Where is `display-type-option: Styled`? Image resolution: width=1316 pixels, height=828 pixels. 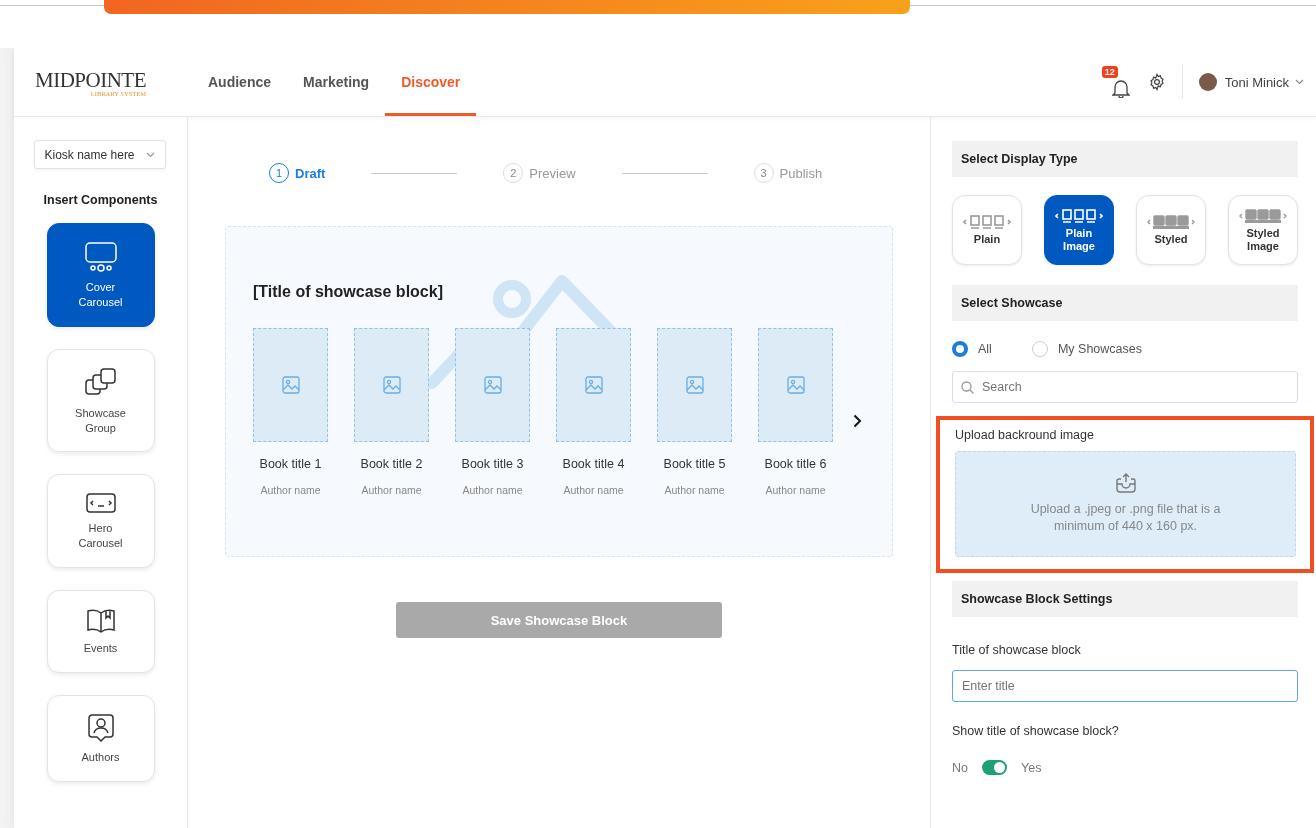
display-type-option: Styled is located at coordinates (1171, 230).